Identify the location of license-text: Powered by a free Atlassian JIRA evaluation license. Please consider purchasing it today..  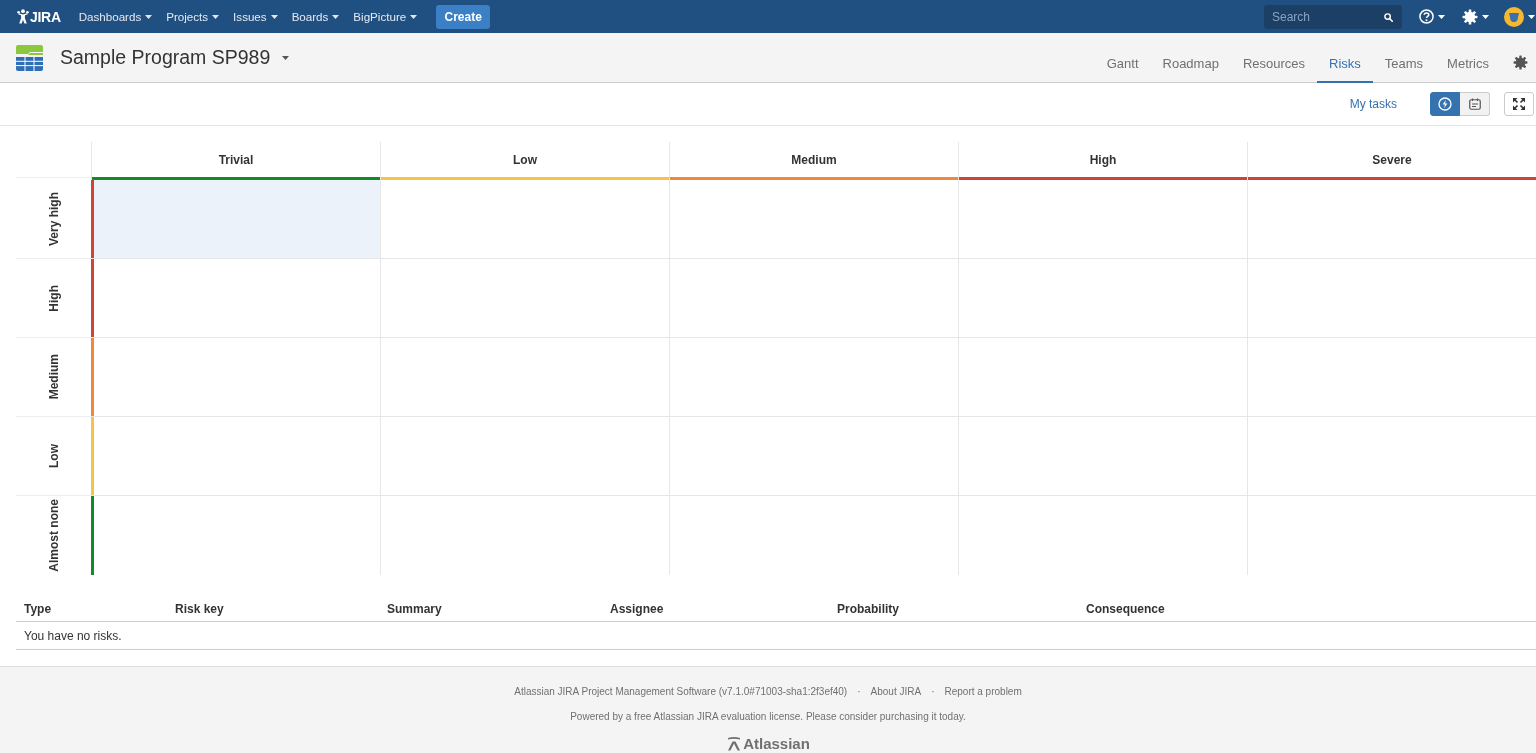
(768, 716).